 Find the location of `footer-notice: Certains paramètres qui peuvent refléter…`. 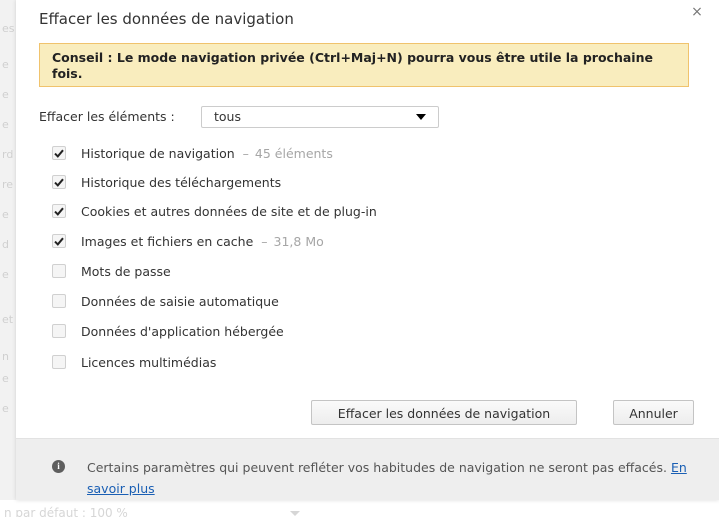

footer-notice: Certains paramètres qui peuvent refléter… is located at coordinates (392, 478).